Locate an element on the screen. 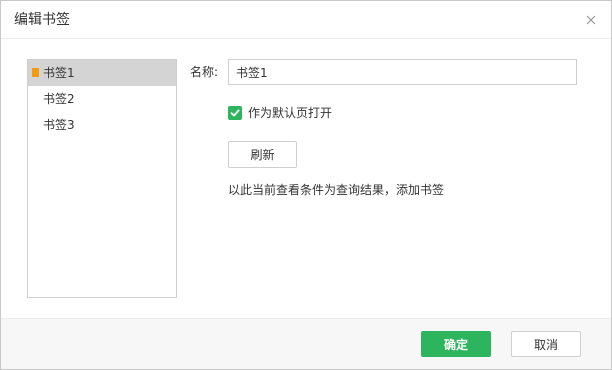 This screenshot has height=370, width=612. dialog-footer: 确定 取消 is located at coordinates (306, 343).